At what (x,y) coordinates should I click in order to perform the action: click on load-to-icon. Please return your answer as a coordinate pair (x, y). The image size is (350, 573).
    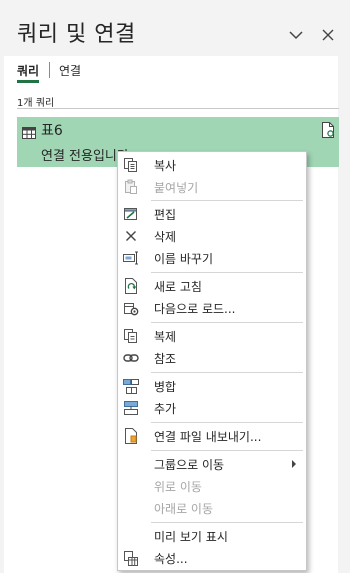
    Looking at the image, I should click on (131, 308).